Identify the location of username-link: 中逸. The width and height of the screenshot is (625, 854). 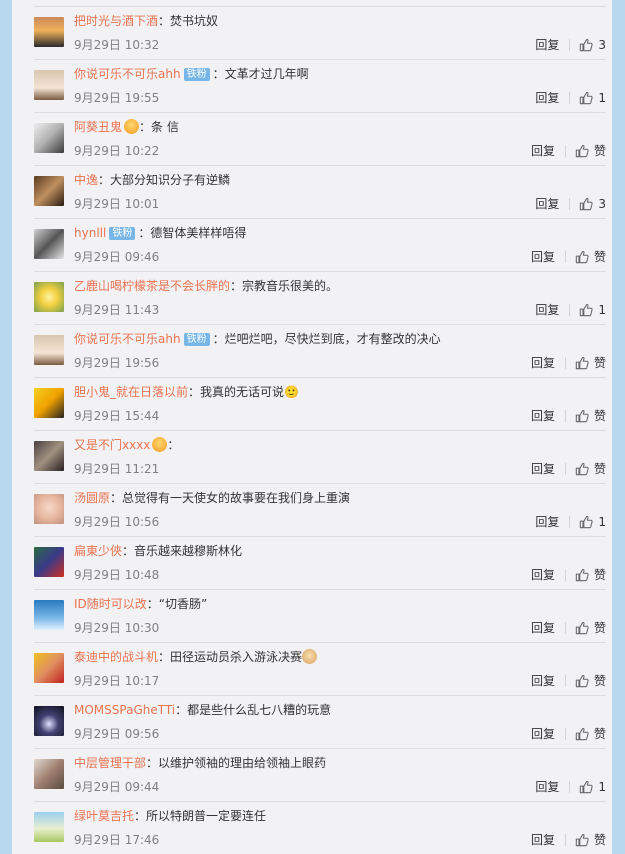
(86, 180).